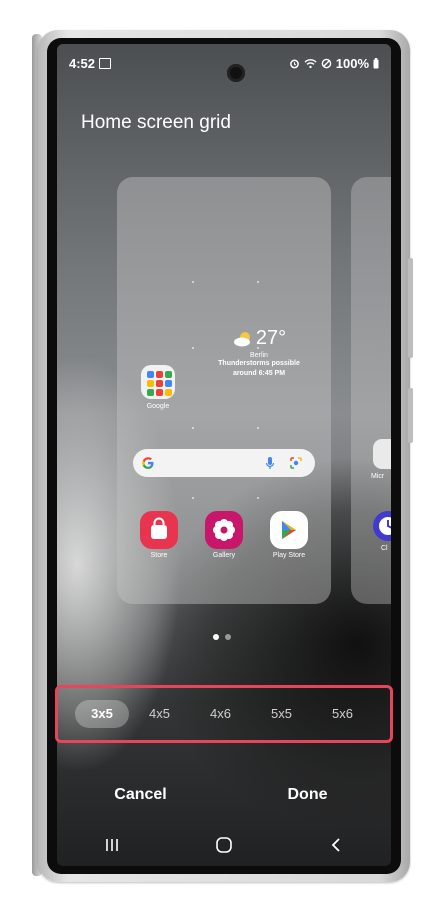  What do you see at coordinates (336, 845) in the screenshot?
I see `back-icon` at bounding box center [336, 845].